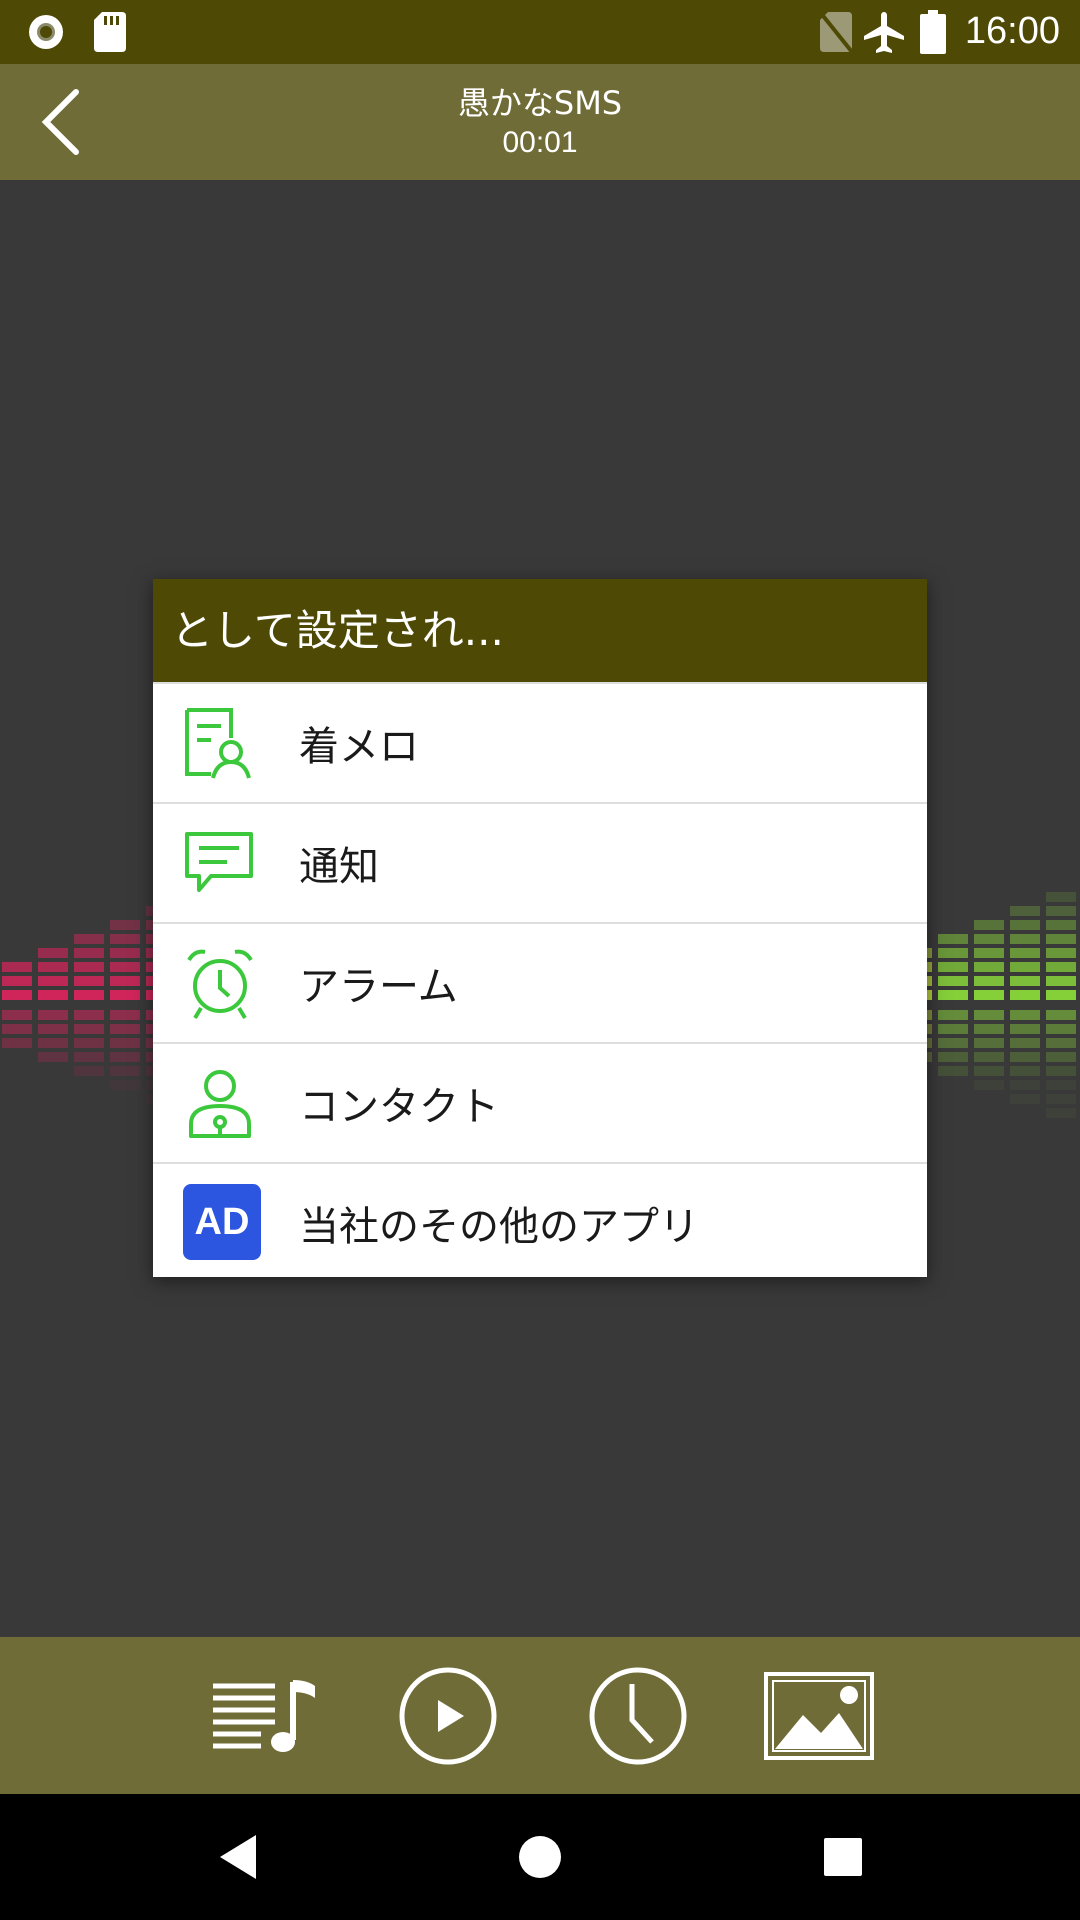 This screenshot has width=1080, height=1920. Describe the element at coordinates (540, 1715) in the screenshot. I see `player-toolbar` at that location.